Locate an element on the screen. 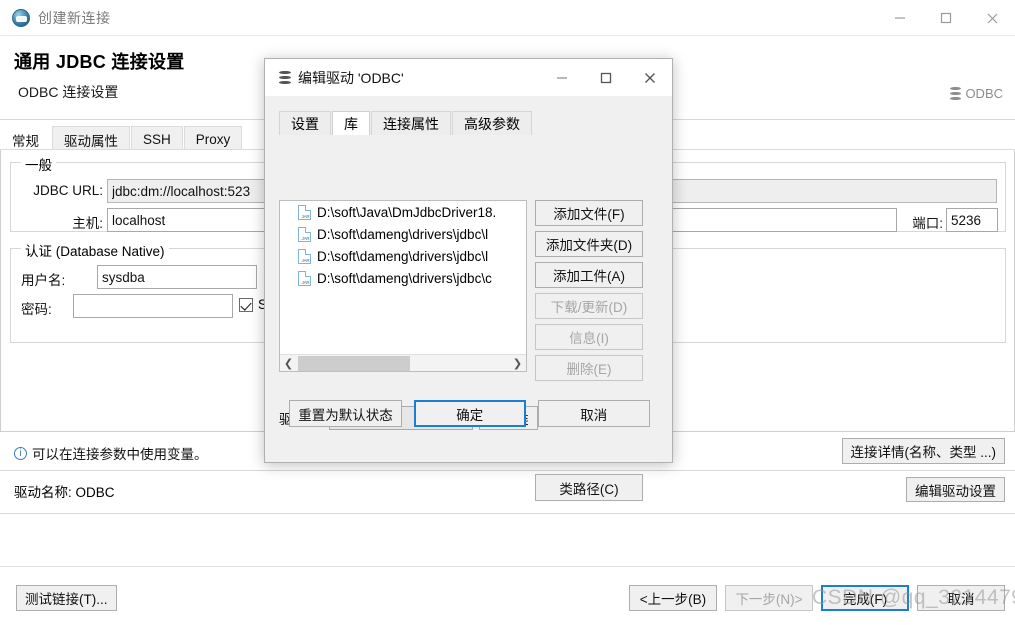 Image resolution: width=1015 pixels, height=625 pixels. list-item: D:\soft\dameng\drivers\jdbc\c is located at coordinates (403, 278).